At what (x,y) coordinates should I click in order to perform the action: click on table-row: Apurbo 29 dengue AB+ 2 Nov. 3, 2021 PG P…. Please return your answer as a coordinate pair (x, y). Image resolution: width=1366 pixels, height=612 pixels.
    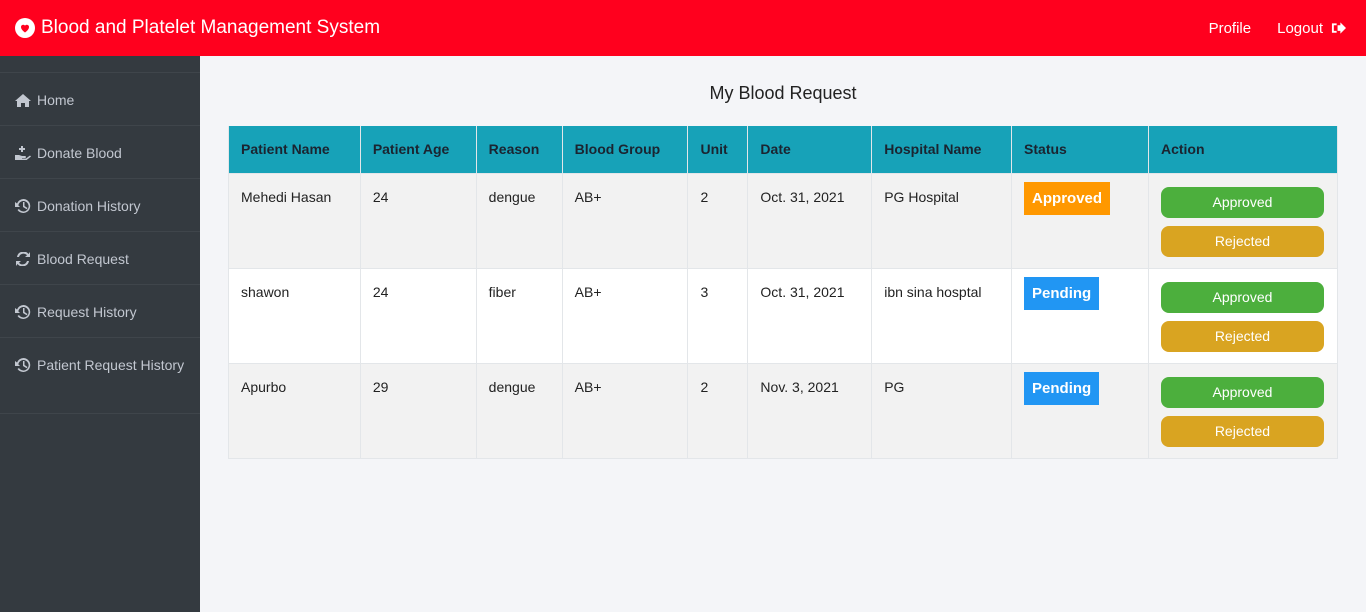
    Looking at the image, I should click on (783, 410).